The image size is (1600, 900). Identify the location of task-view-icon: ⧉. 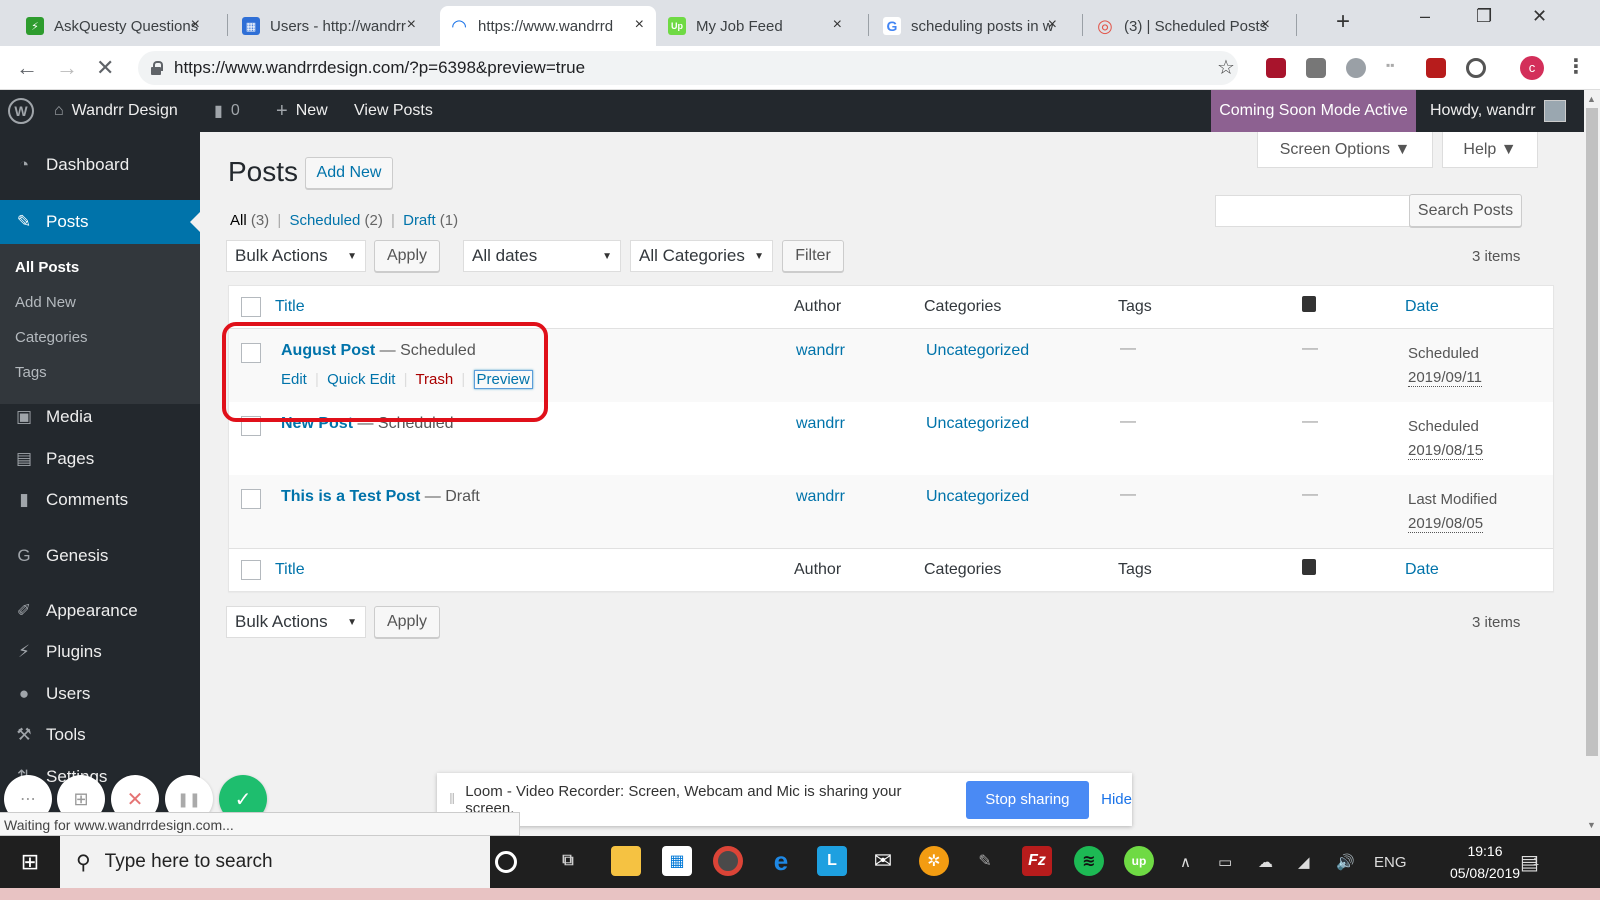
(568, 861).